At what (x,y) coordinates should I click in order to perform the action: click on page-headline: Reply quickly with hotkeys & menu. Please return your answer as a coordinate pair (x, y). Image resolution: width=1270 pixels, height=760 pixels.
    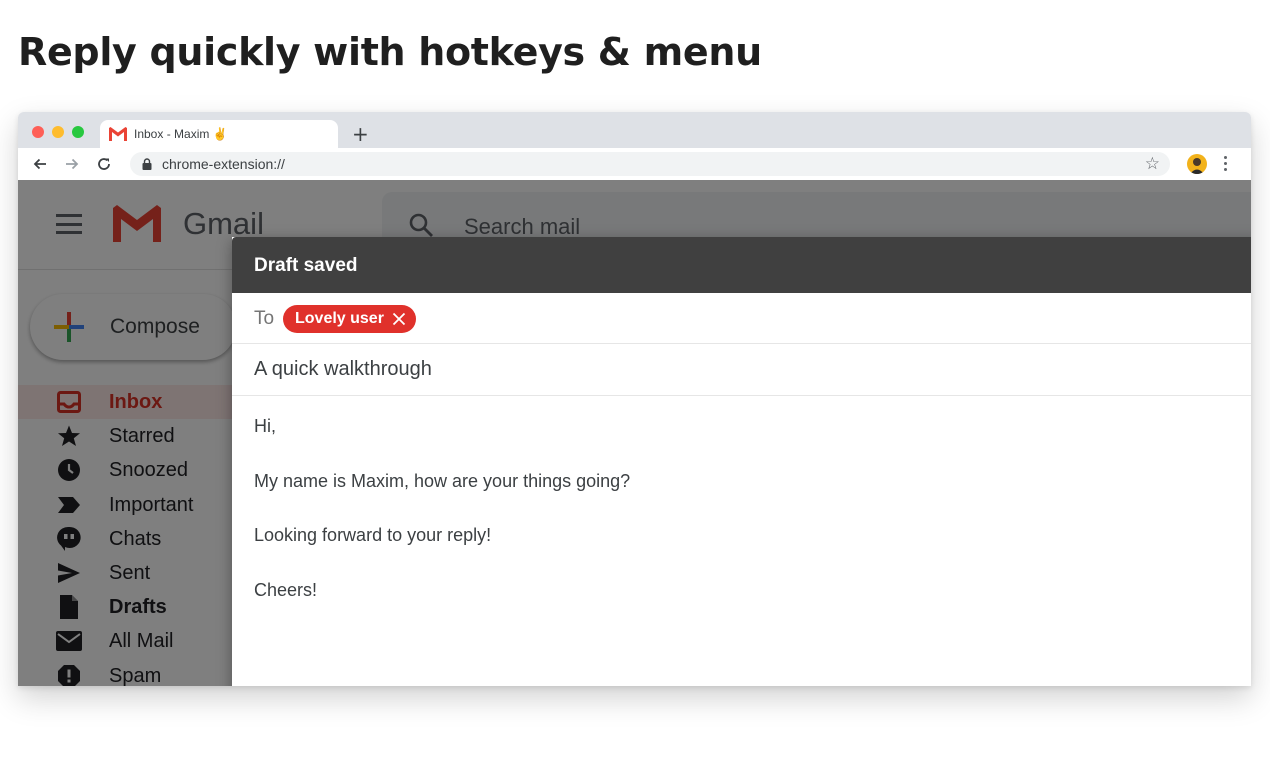
    Looking at the image, I should click on (390, 52).